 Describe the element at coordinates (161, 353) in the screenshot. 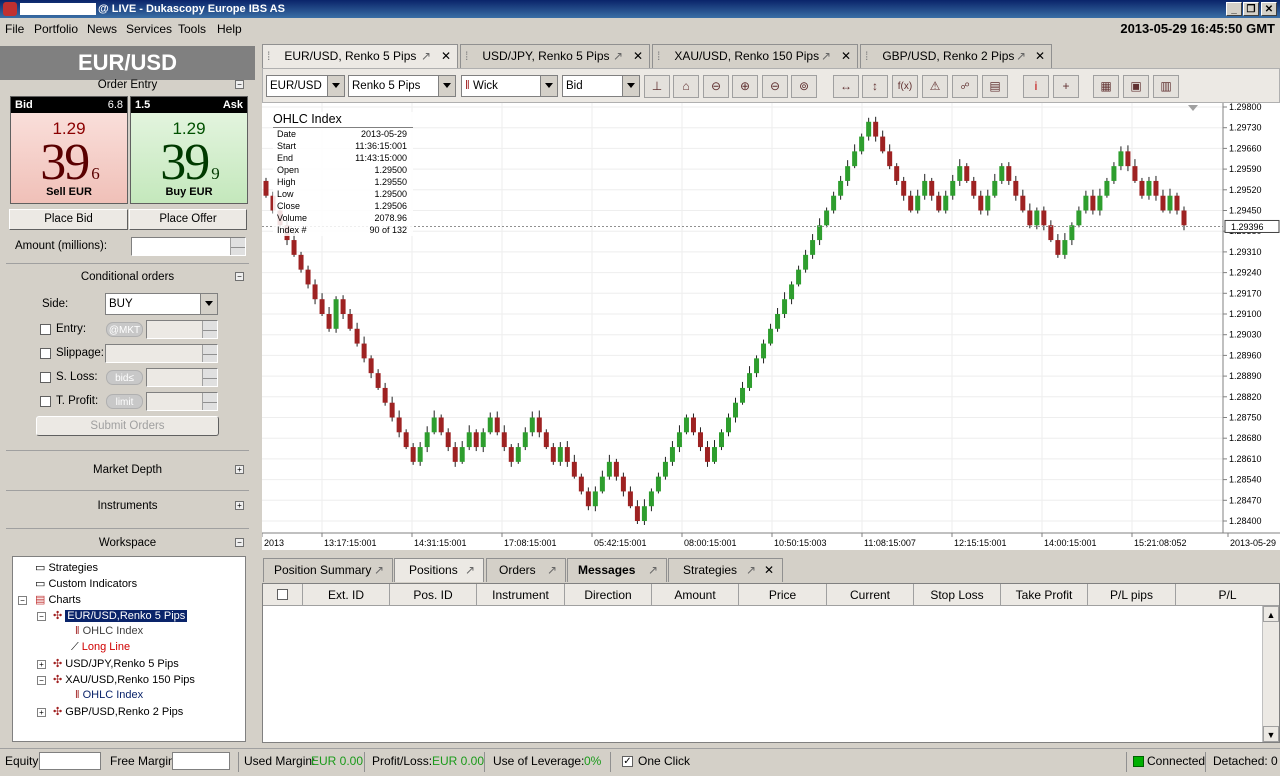

I see `slippage-input` at that location.